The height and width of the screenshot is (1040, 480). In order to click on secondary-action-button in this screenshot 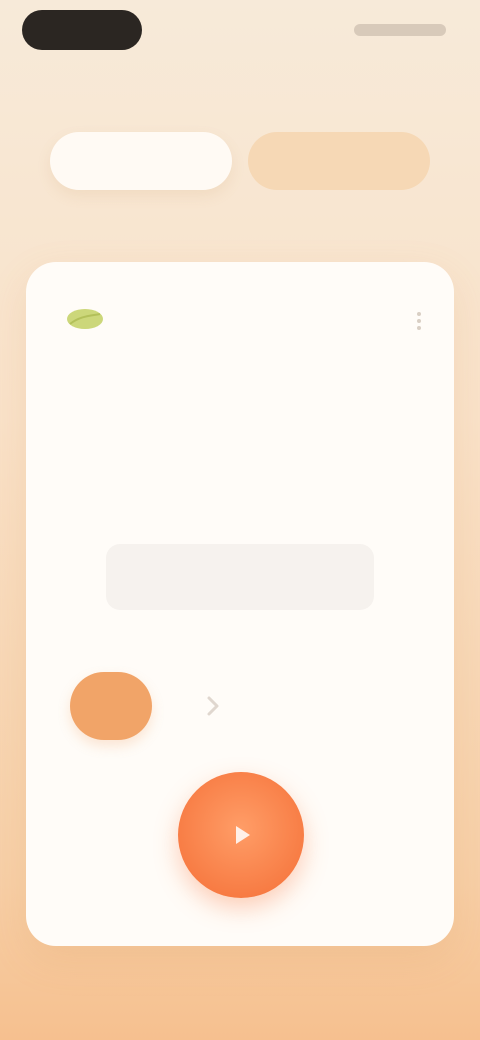, I will do `click(111, 706)`.